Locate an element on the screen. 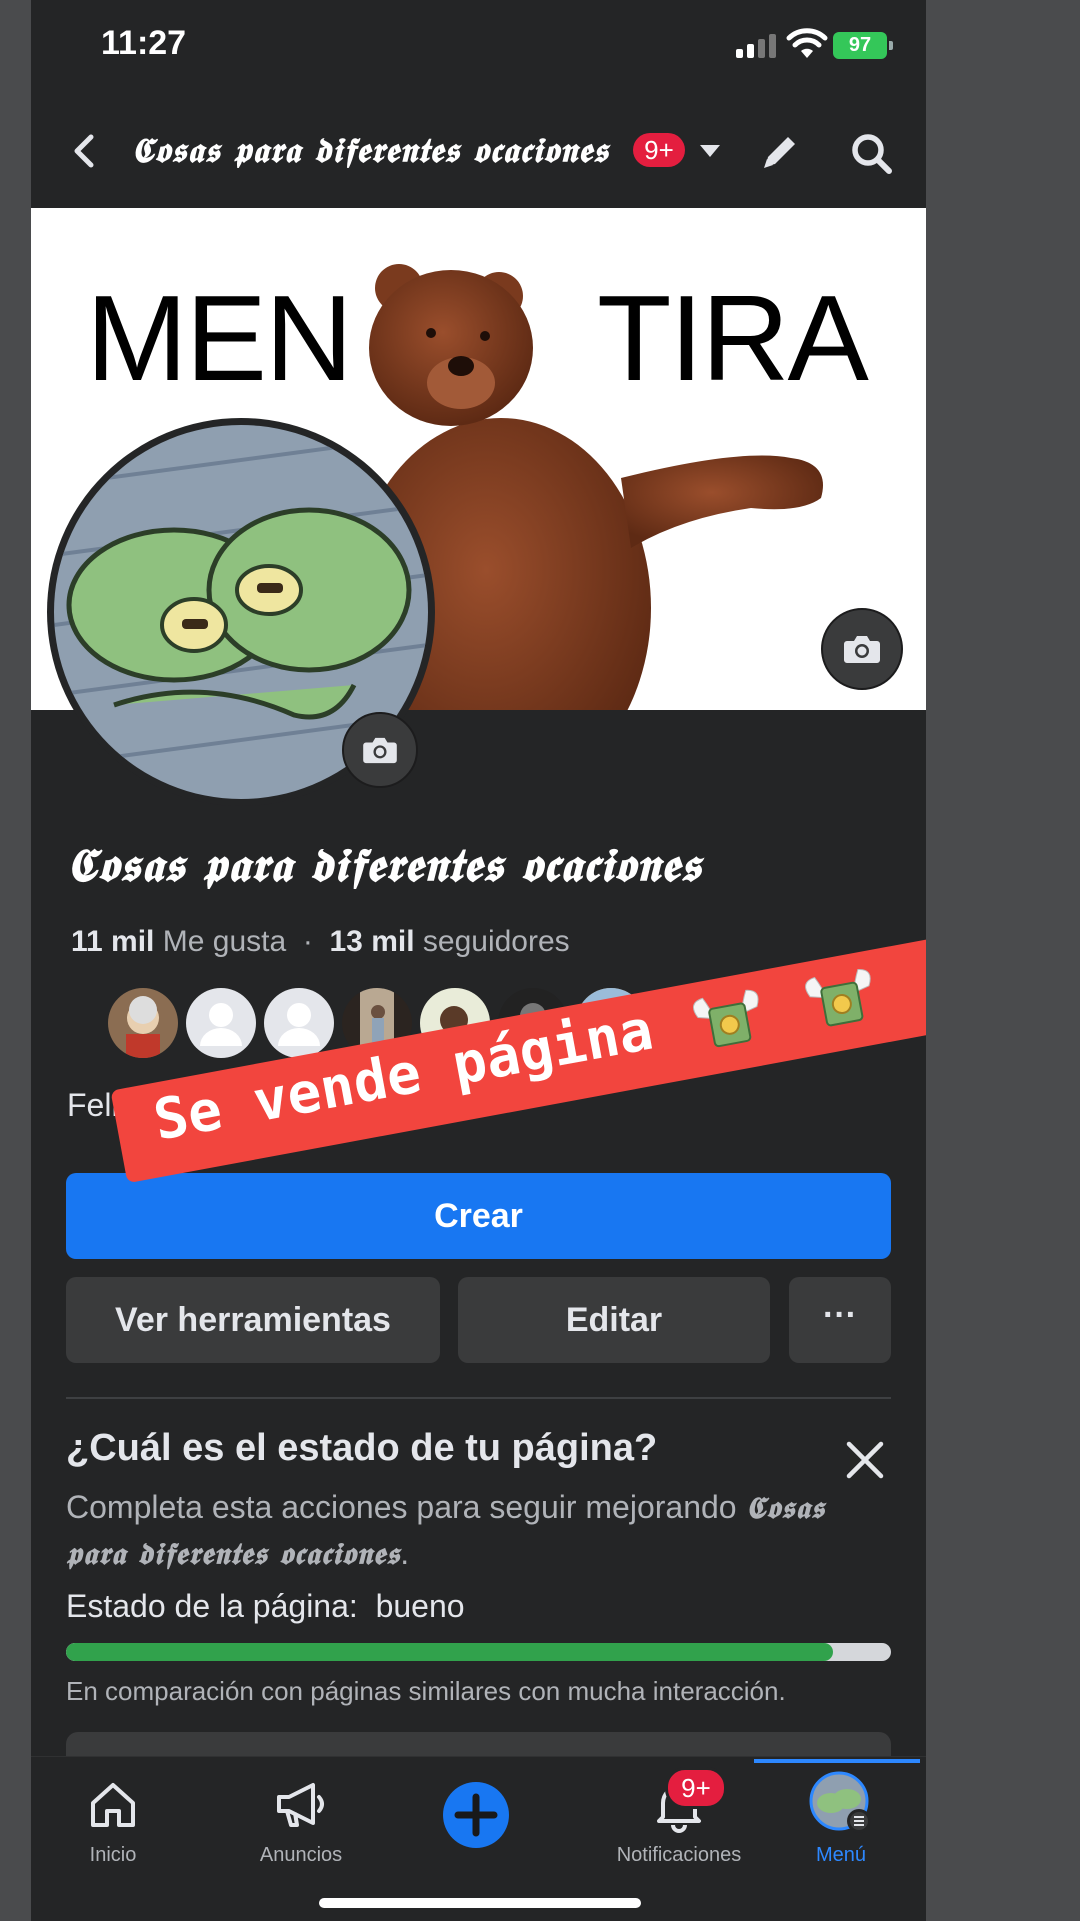 Image resolution: width=1080 pixels, height=1921 pixels. health-status-label: Estado de la página: is located at coordinates (212, 1606).